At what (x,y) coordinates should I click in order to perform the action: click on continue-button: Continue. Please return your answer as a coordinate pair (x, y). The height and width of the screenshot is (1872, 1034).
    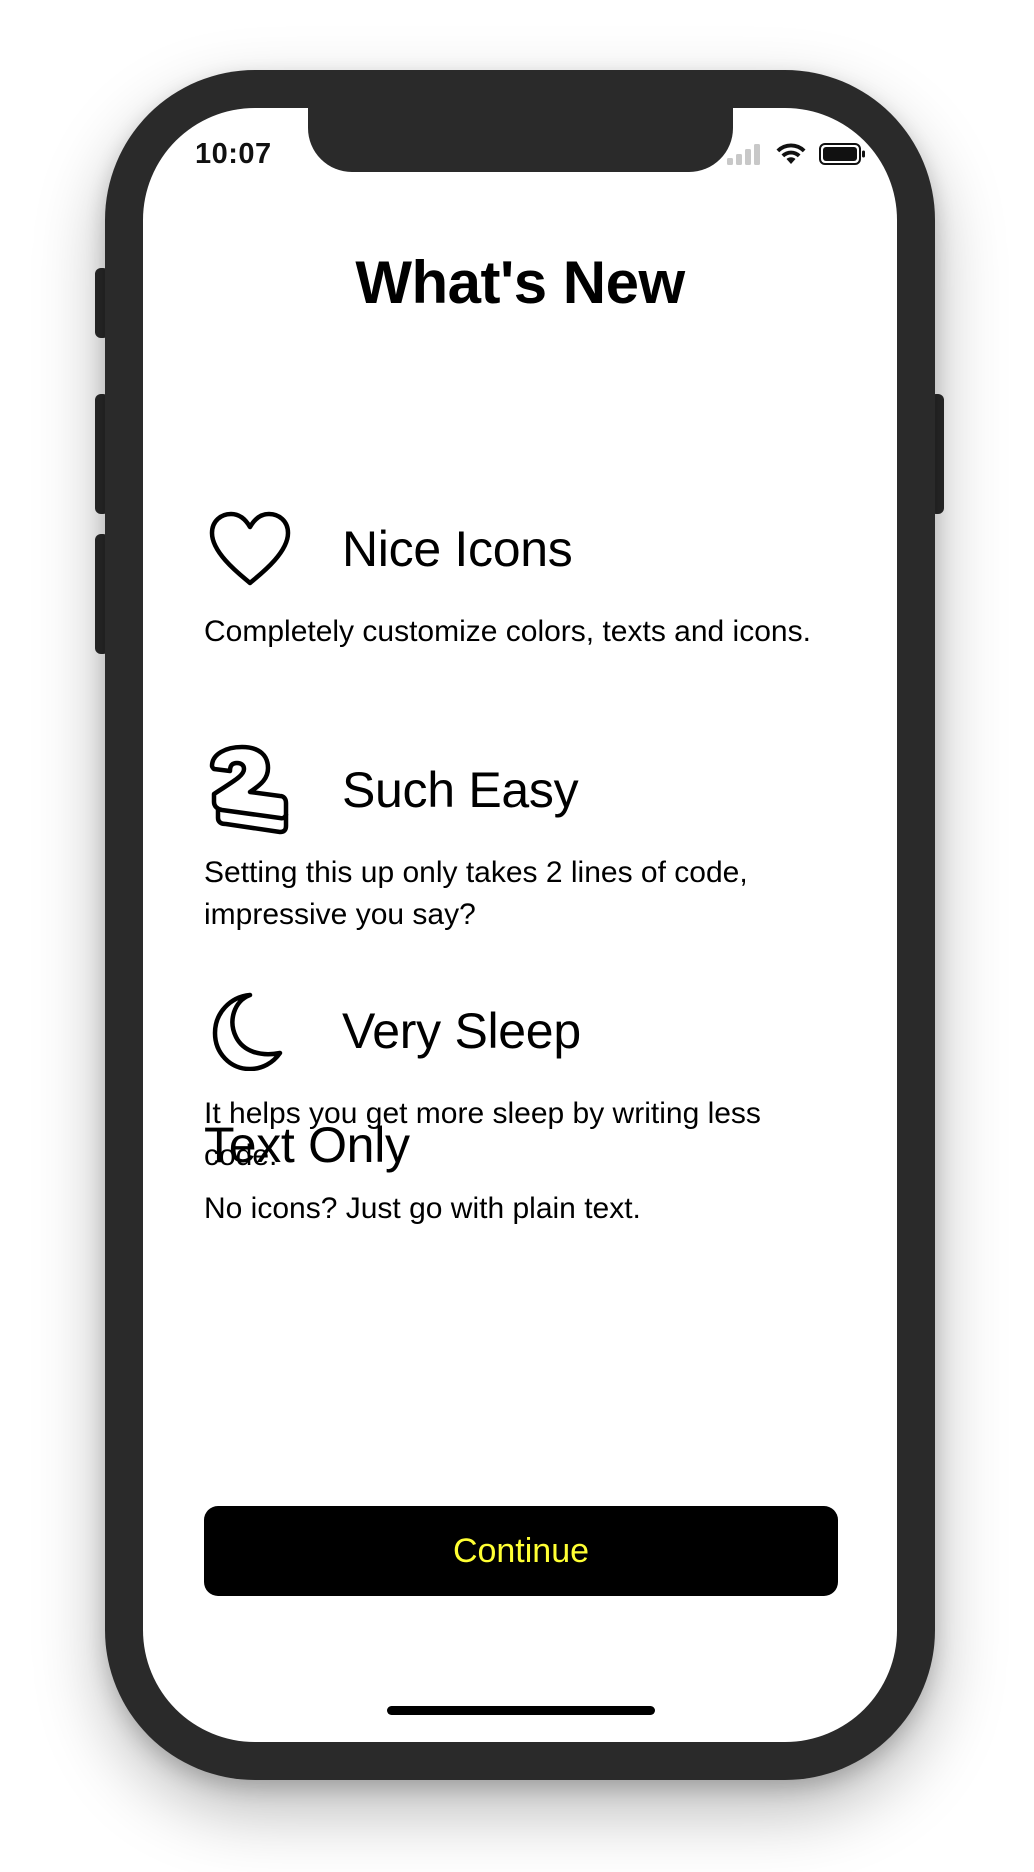
    Looking at the image, I should click on (521, 1551).